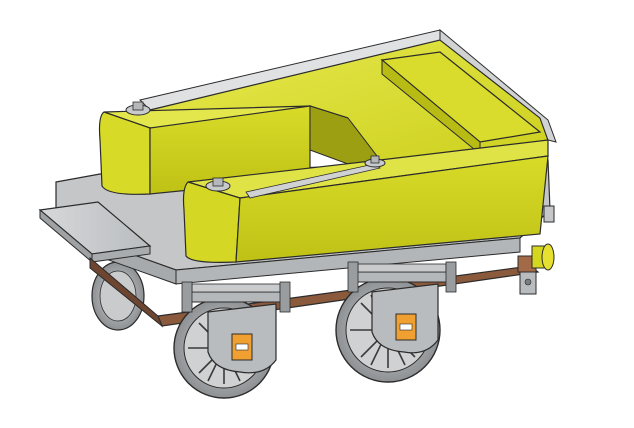  Describe the element at coordinates (528, 283) in the screenshot. I see `corner-bracket` at that location.